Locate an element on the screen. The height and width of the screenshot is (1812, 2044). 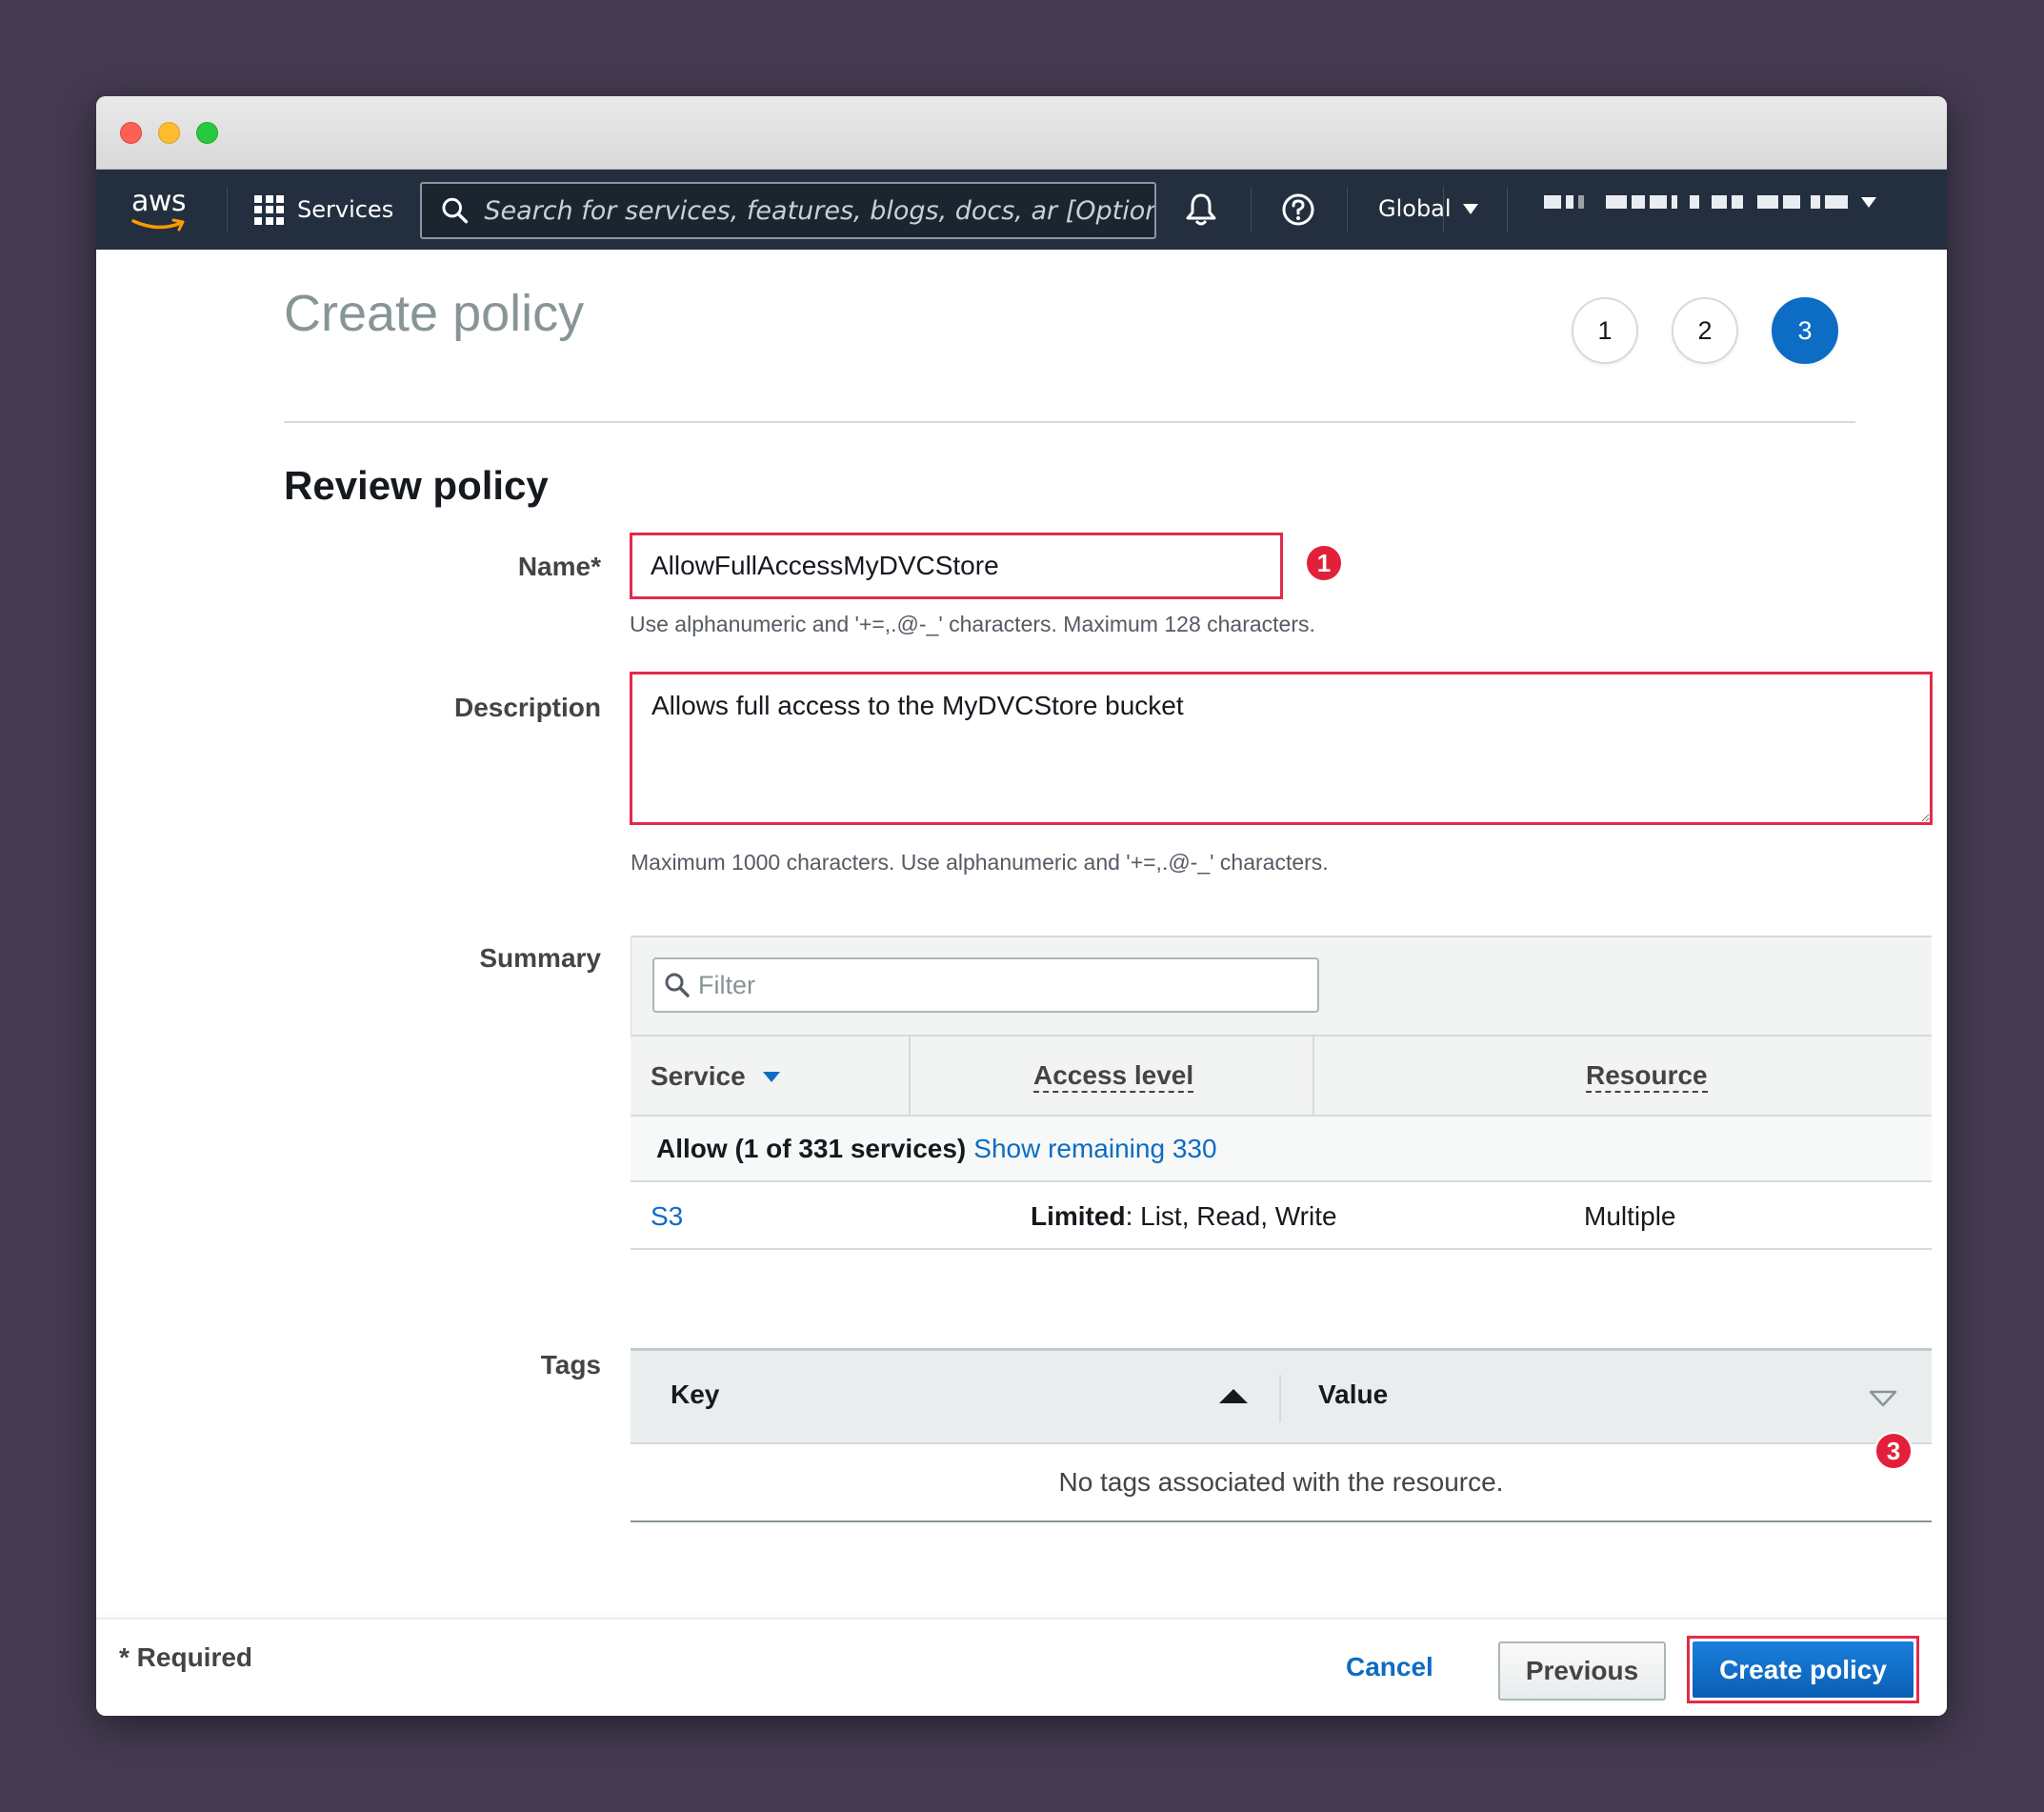
column-header-label: Access level is located at coordinates (1113, 1077).